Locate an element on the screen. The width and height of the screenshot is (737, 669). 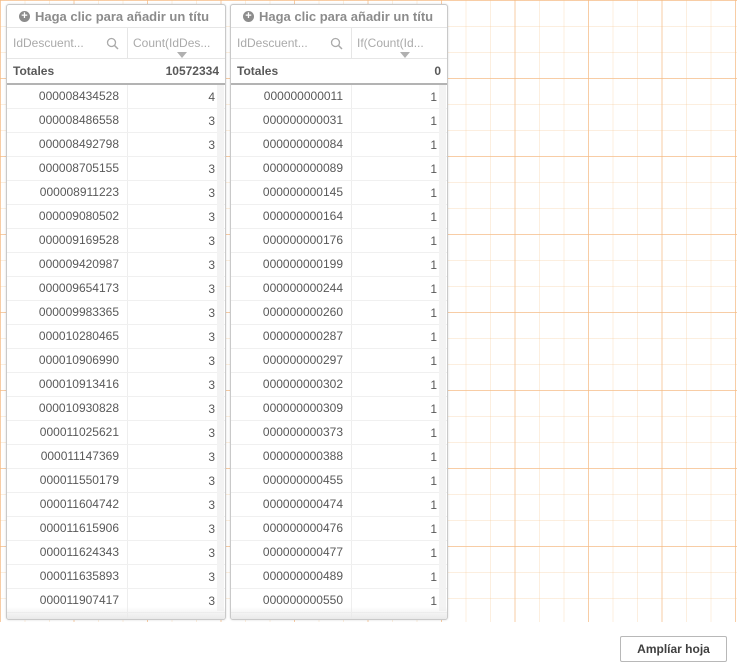
table-row: 000000000031 1 is located at coordinates (339, 121).